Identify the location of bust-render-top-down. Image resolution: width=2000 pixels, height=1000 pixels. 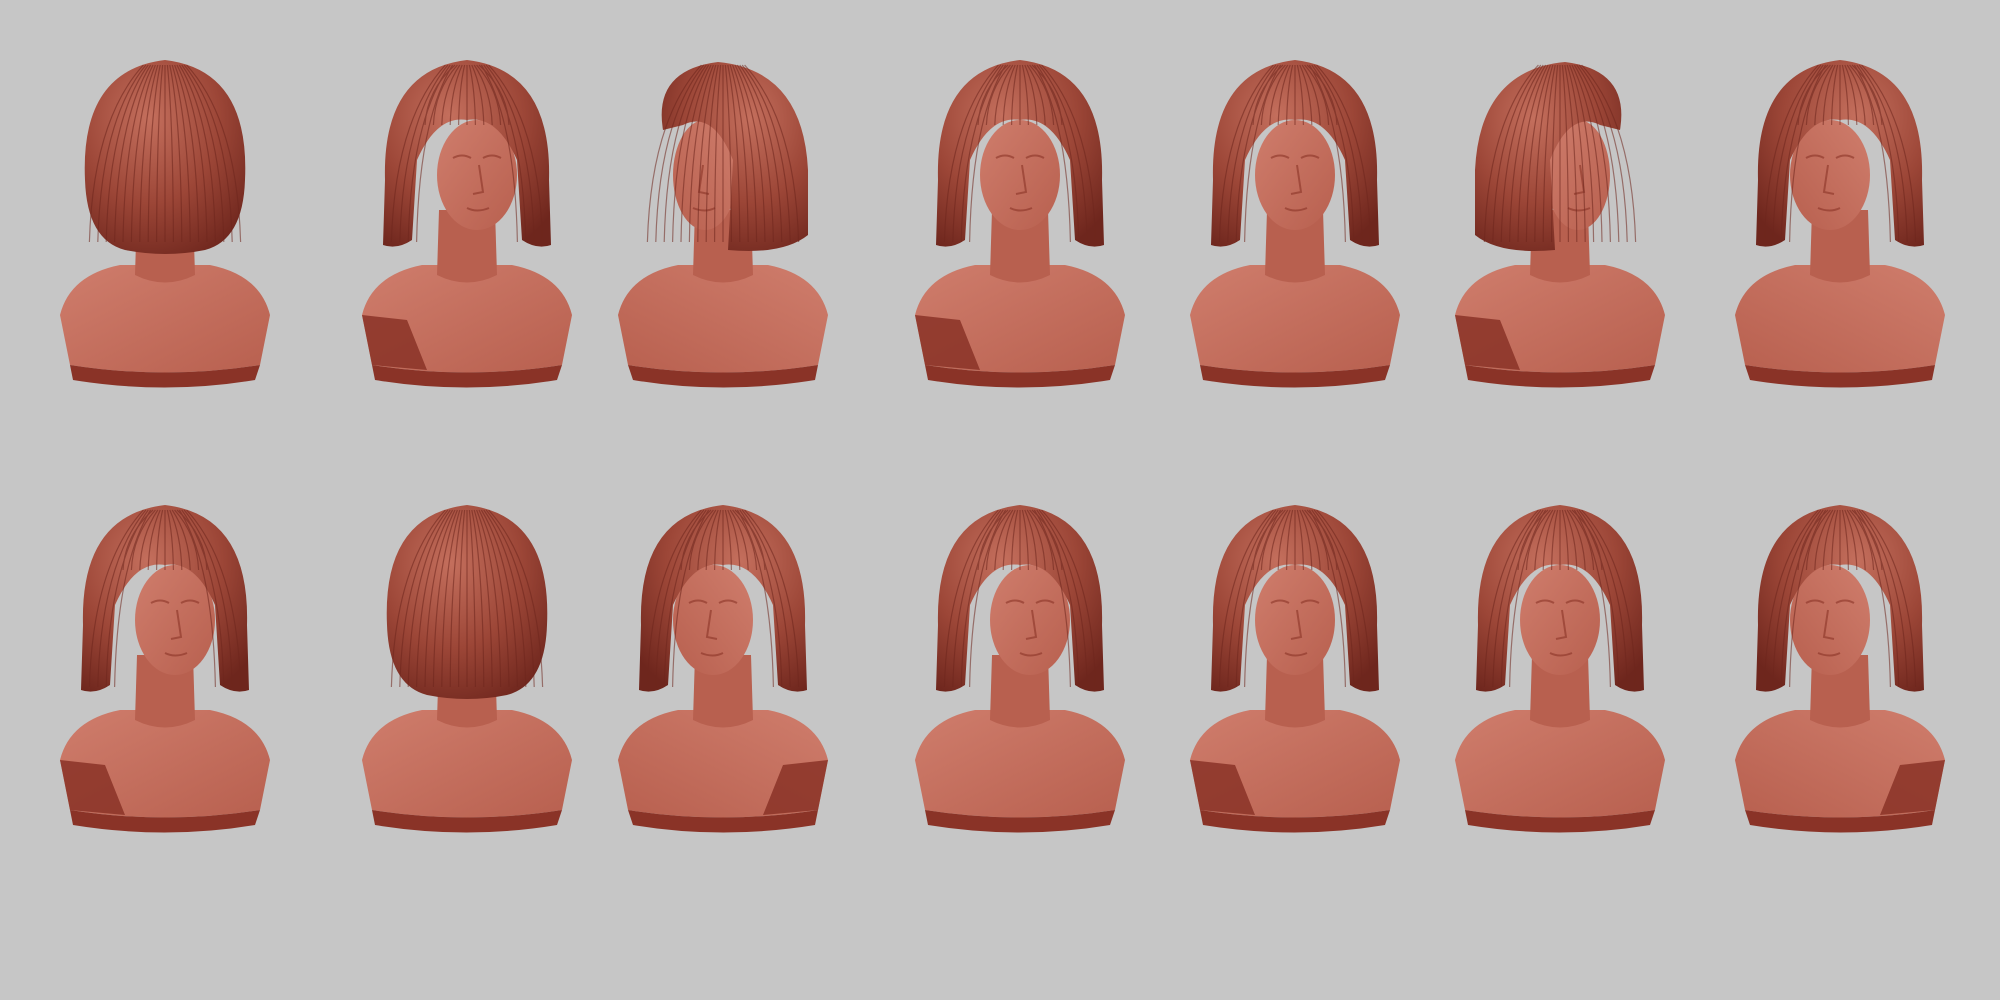
(1560, 665).